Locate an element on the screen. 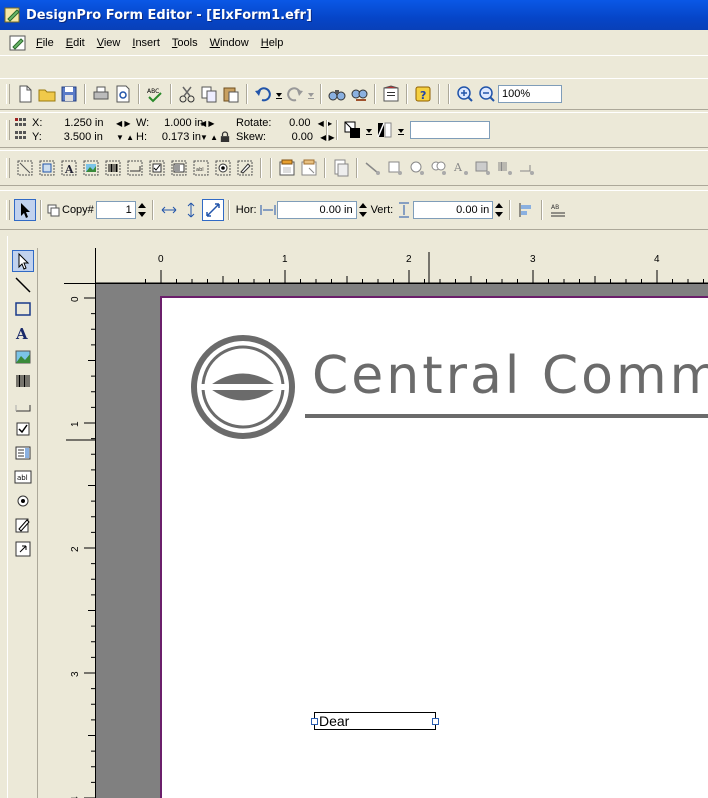  textbox-object-icon: abl is located at coordinates (201, 168).